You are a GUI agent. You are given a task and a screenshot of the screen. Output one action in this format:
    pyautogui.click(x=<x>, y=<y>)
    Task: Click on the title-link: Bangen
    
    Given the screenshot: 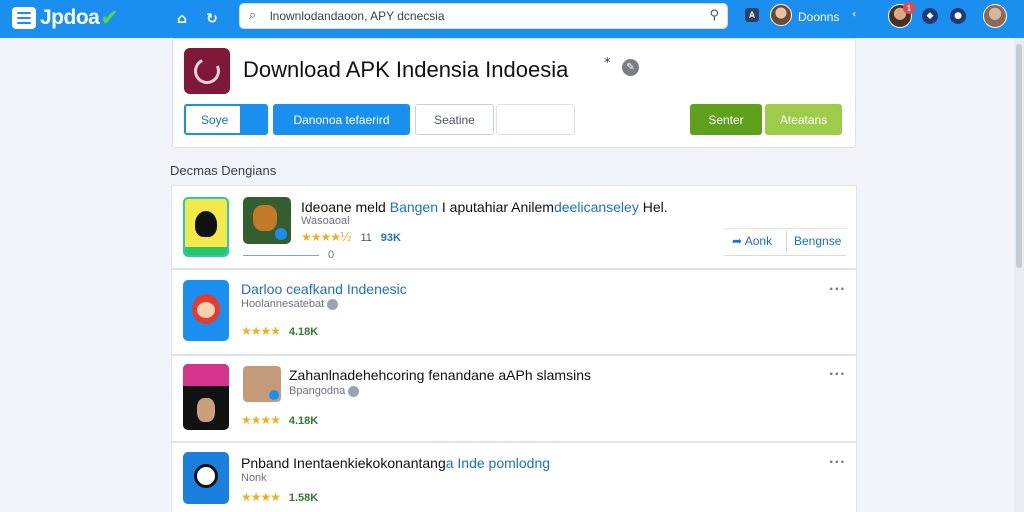 What is the action you would take?
    pyautogui.click(x=414, y=207)
    